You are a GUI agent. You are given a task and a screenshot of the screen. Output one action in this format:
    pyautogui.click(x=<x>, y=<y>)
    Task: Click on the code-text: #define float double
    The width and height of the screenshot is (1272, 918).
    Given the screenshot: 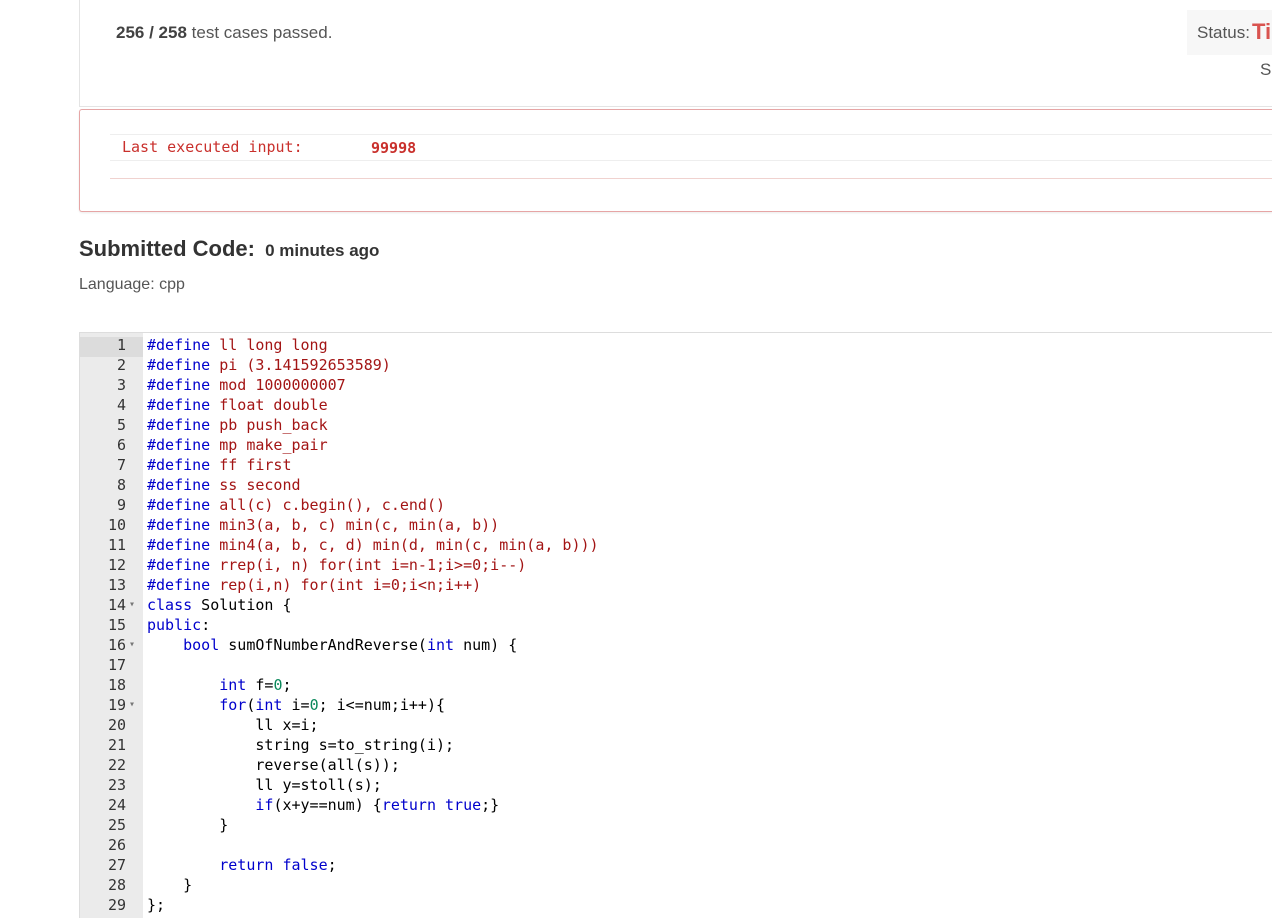 What is the action you would take?
    pyautogui.click(x=237, y=405)
    